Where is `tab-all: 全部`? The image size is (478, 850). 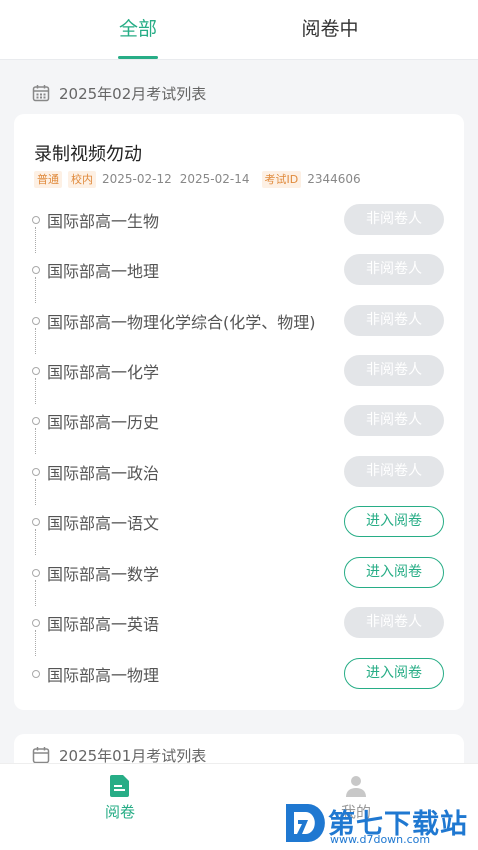
tab-all: 全部 is located at coordinates (138, 31).